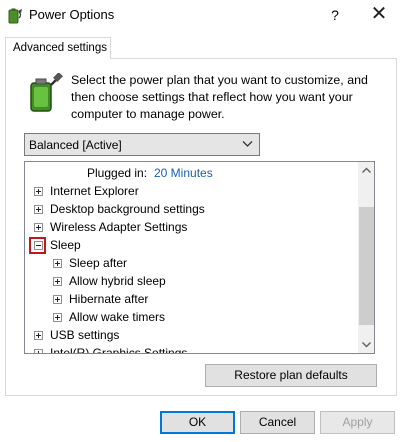  I want to click on restore-plan-defaults-button: Restore plan defaults, so click(291, 375).